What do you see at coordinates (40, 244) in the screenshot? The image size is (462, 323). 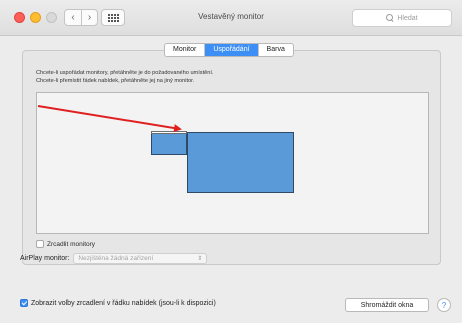 I see `mirror-displays-checkbox` at bounding box center [40, 244].